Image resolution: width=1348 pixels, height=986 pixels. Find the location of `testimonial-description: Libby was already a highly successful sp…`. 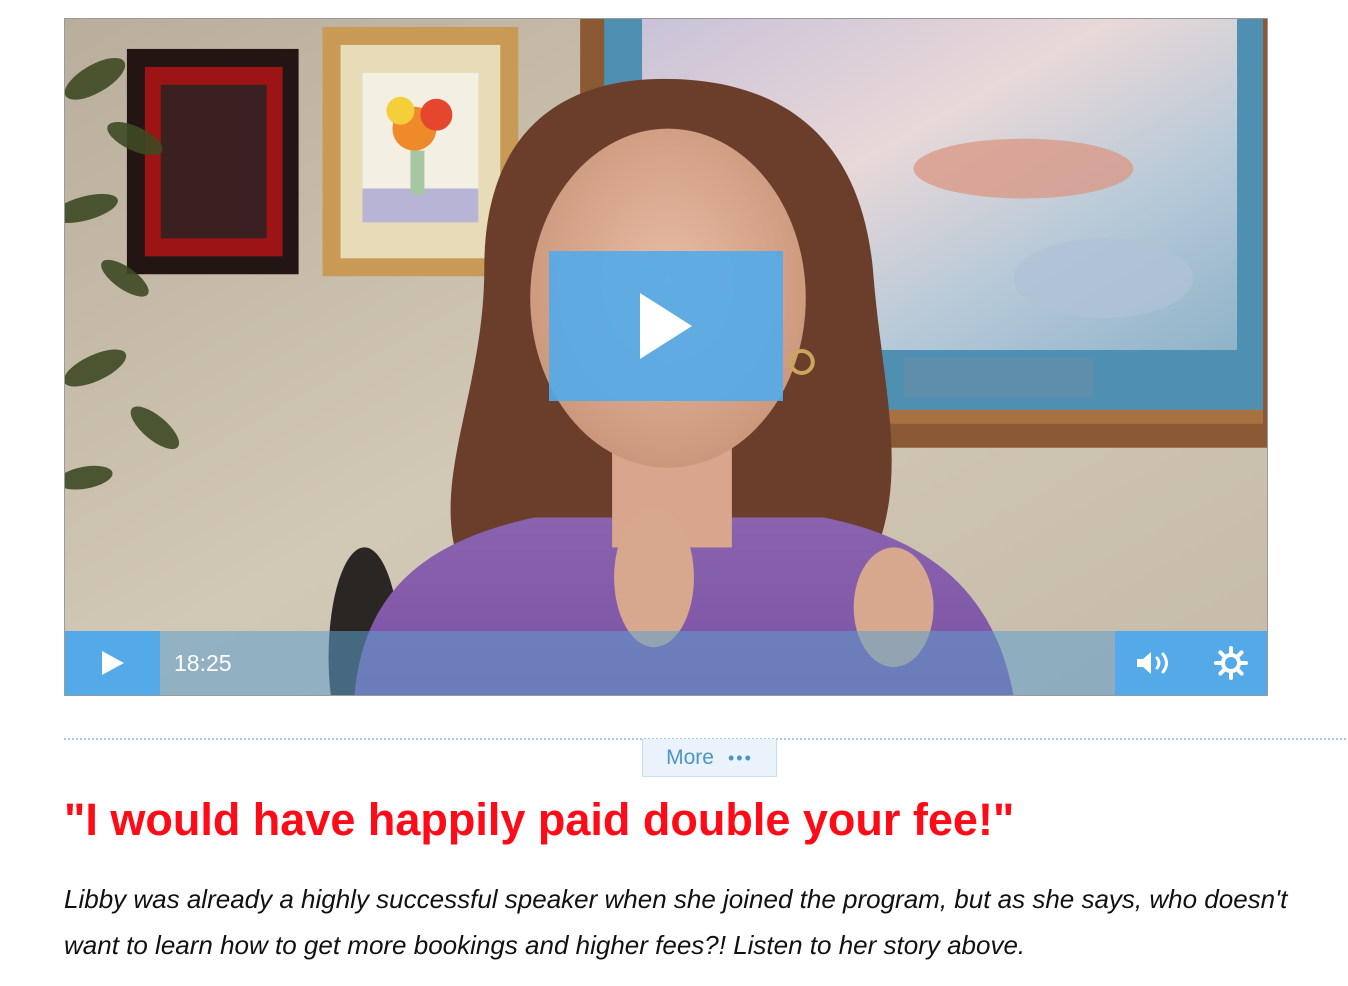

testimonial-description: Libby was already a highly successful sp… is located at coordinates (676, 922).